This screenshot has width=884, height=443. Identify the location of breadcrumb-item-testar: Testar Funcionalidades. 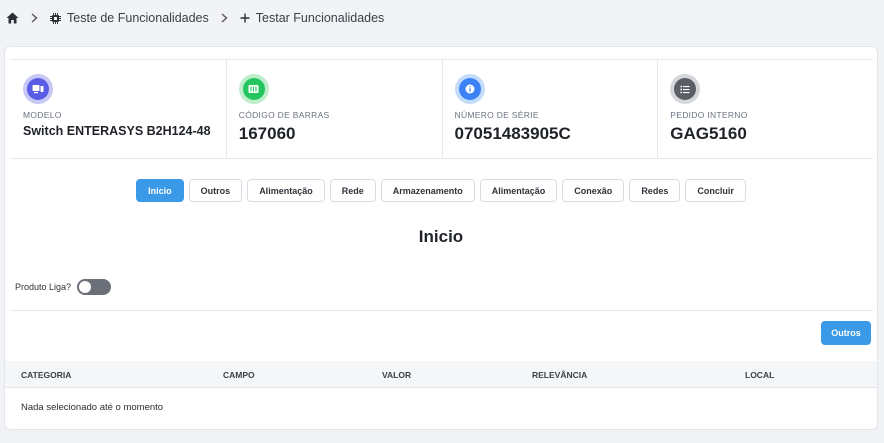
(312, 18).